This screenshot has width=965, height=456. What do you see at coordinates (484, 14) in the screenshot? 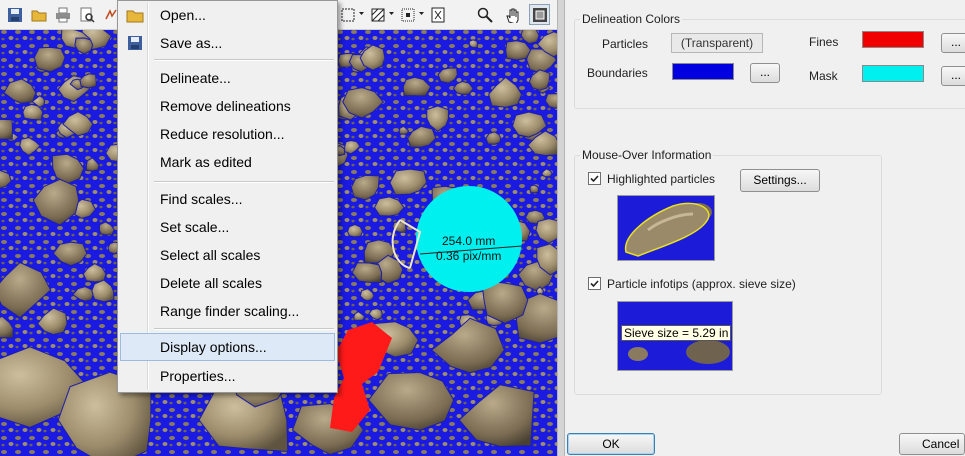
I see `zoom-icon` at bounding box center [484, 14].